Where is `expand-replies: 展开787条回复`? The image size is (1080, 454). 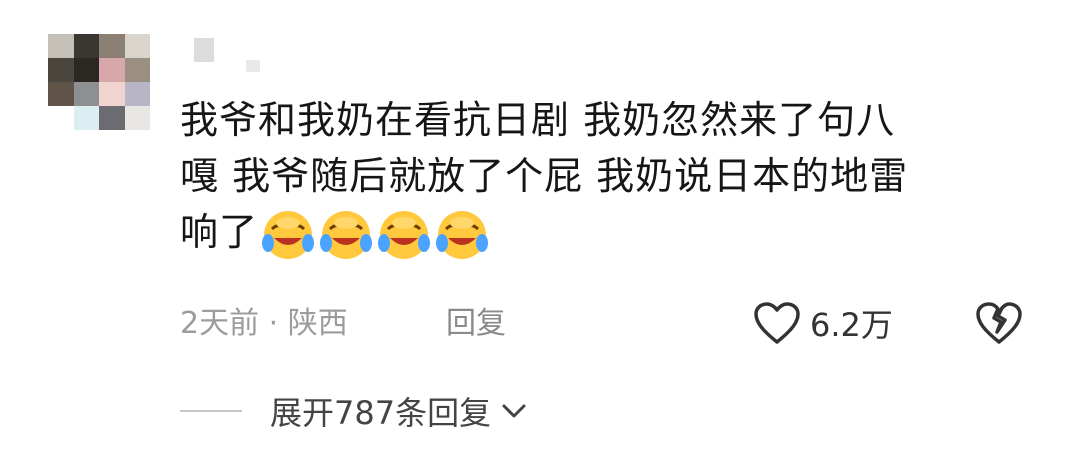 expand-replies: 展开787条回复 is located at coordinates (353, 411).